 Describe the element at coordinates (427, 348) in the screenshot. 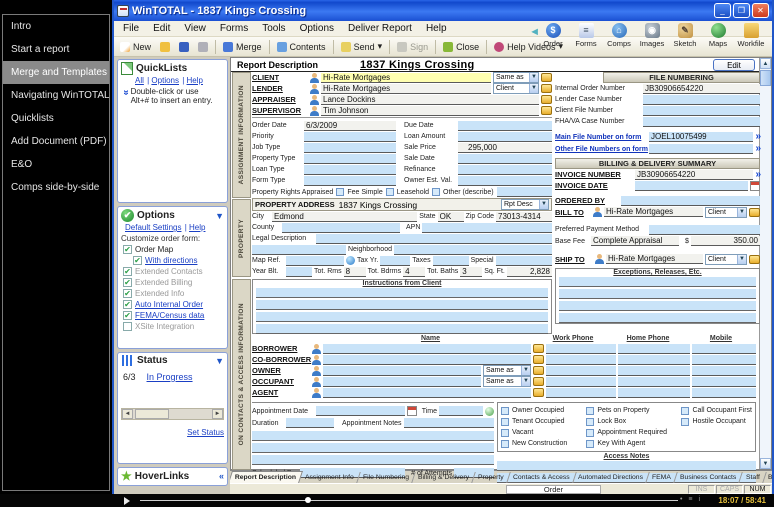

I see `borrower-name-field` at that location.